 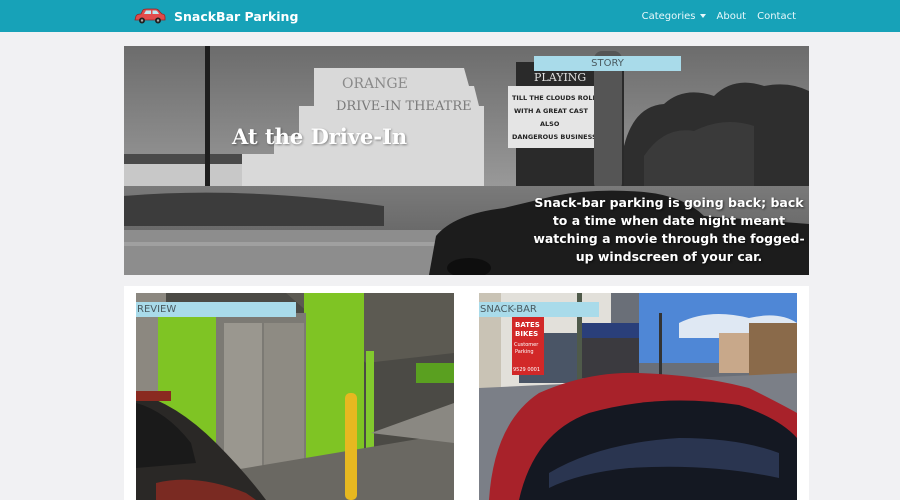 What do you see at coordinates (539, 309) in the screenshot?
I see `card-snack-bar-tag: SNACK-BAR` at bounding box center [539, 309].